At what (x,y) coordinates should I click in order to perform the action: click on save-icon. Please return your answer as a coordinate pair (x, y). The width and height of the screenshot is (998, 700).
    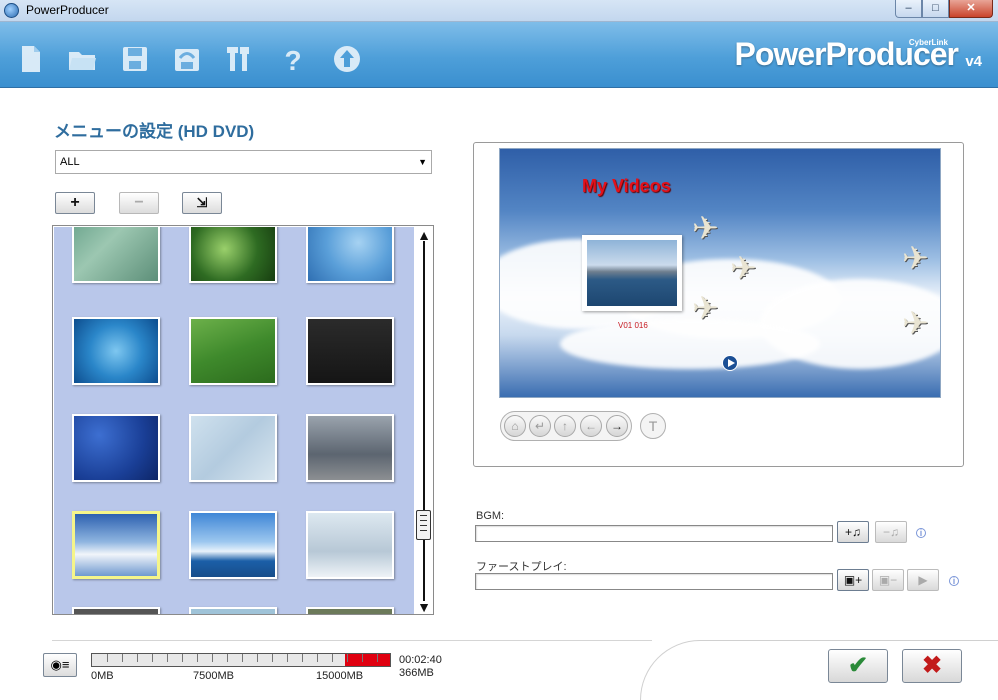
    Looking at the image, I should click on (135, 59).